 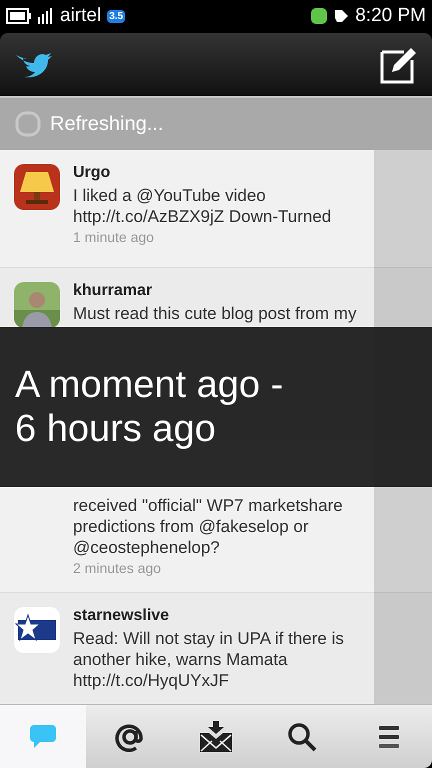 What do you see at coordinates (92, 173) in the screenshot?
I see `tweet-author: Urgo` at bounding box center [92, 173].